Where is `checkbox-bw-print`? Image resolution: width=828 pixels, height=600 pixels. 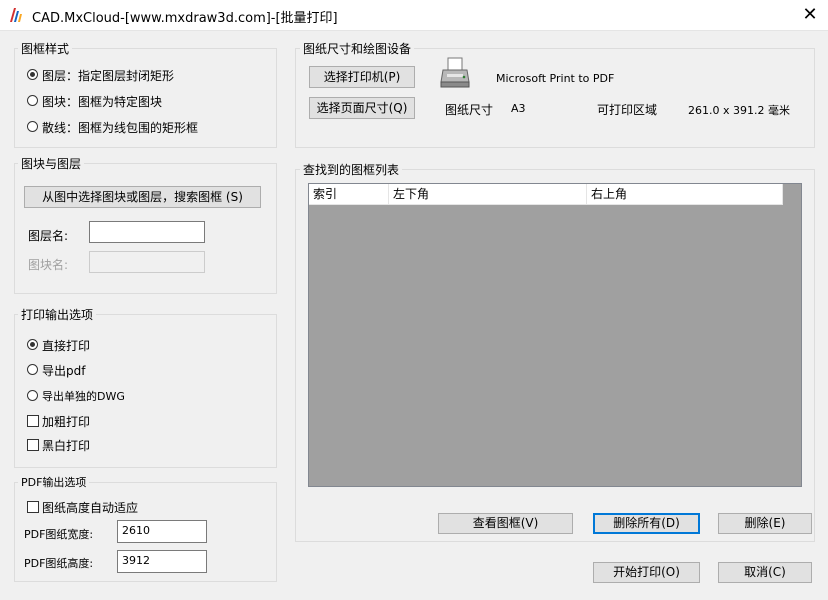
checkbox-bw-print is located at coordinates (33, 445).